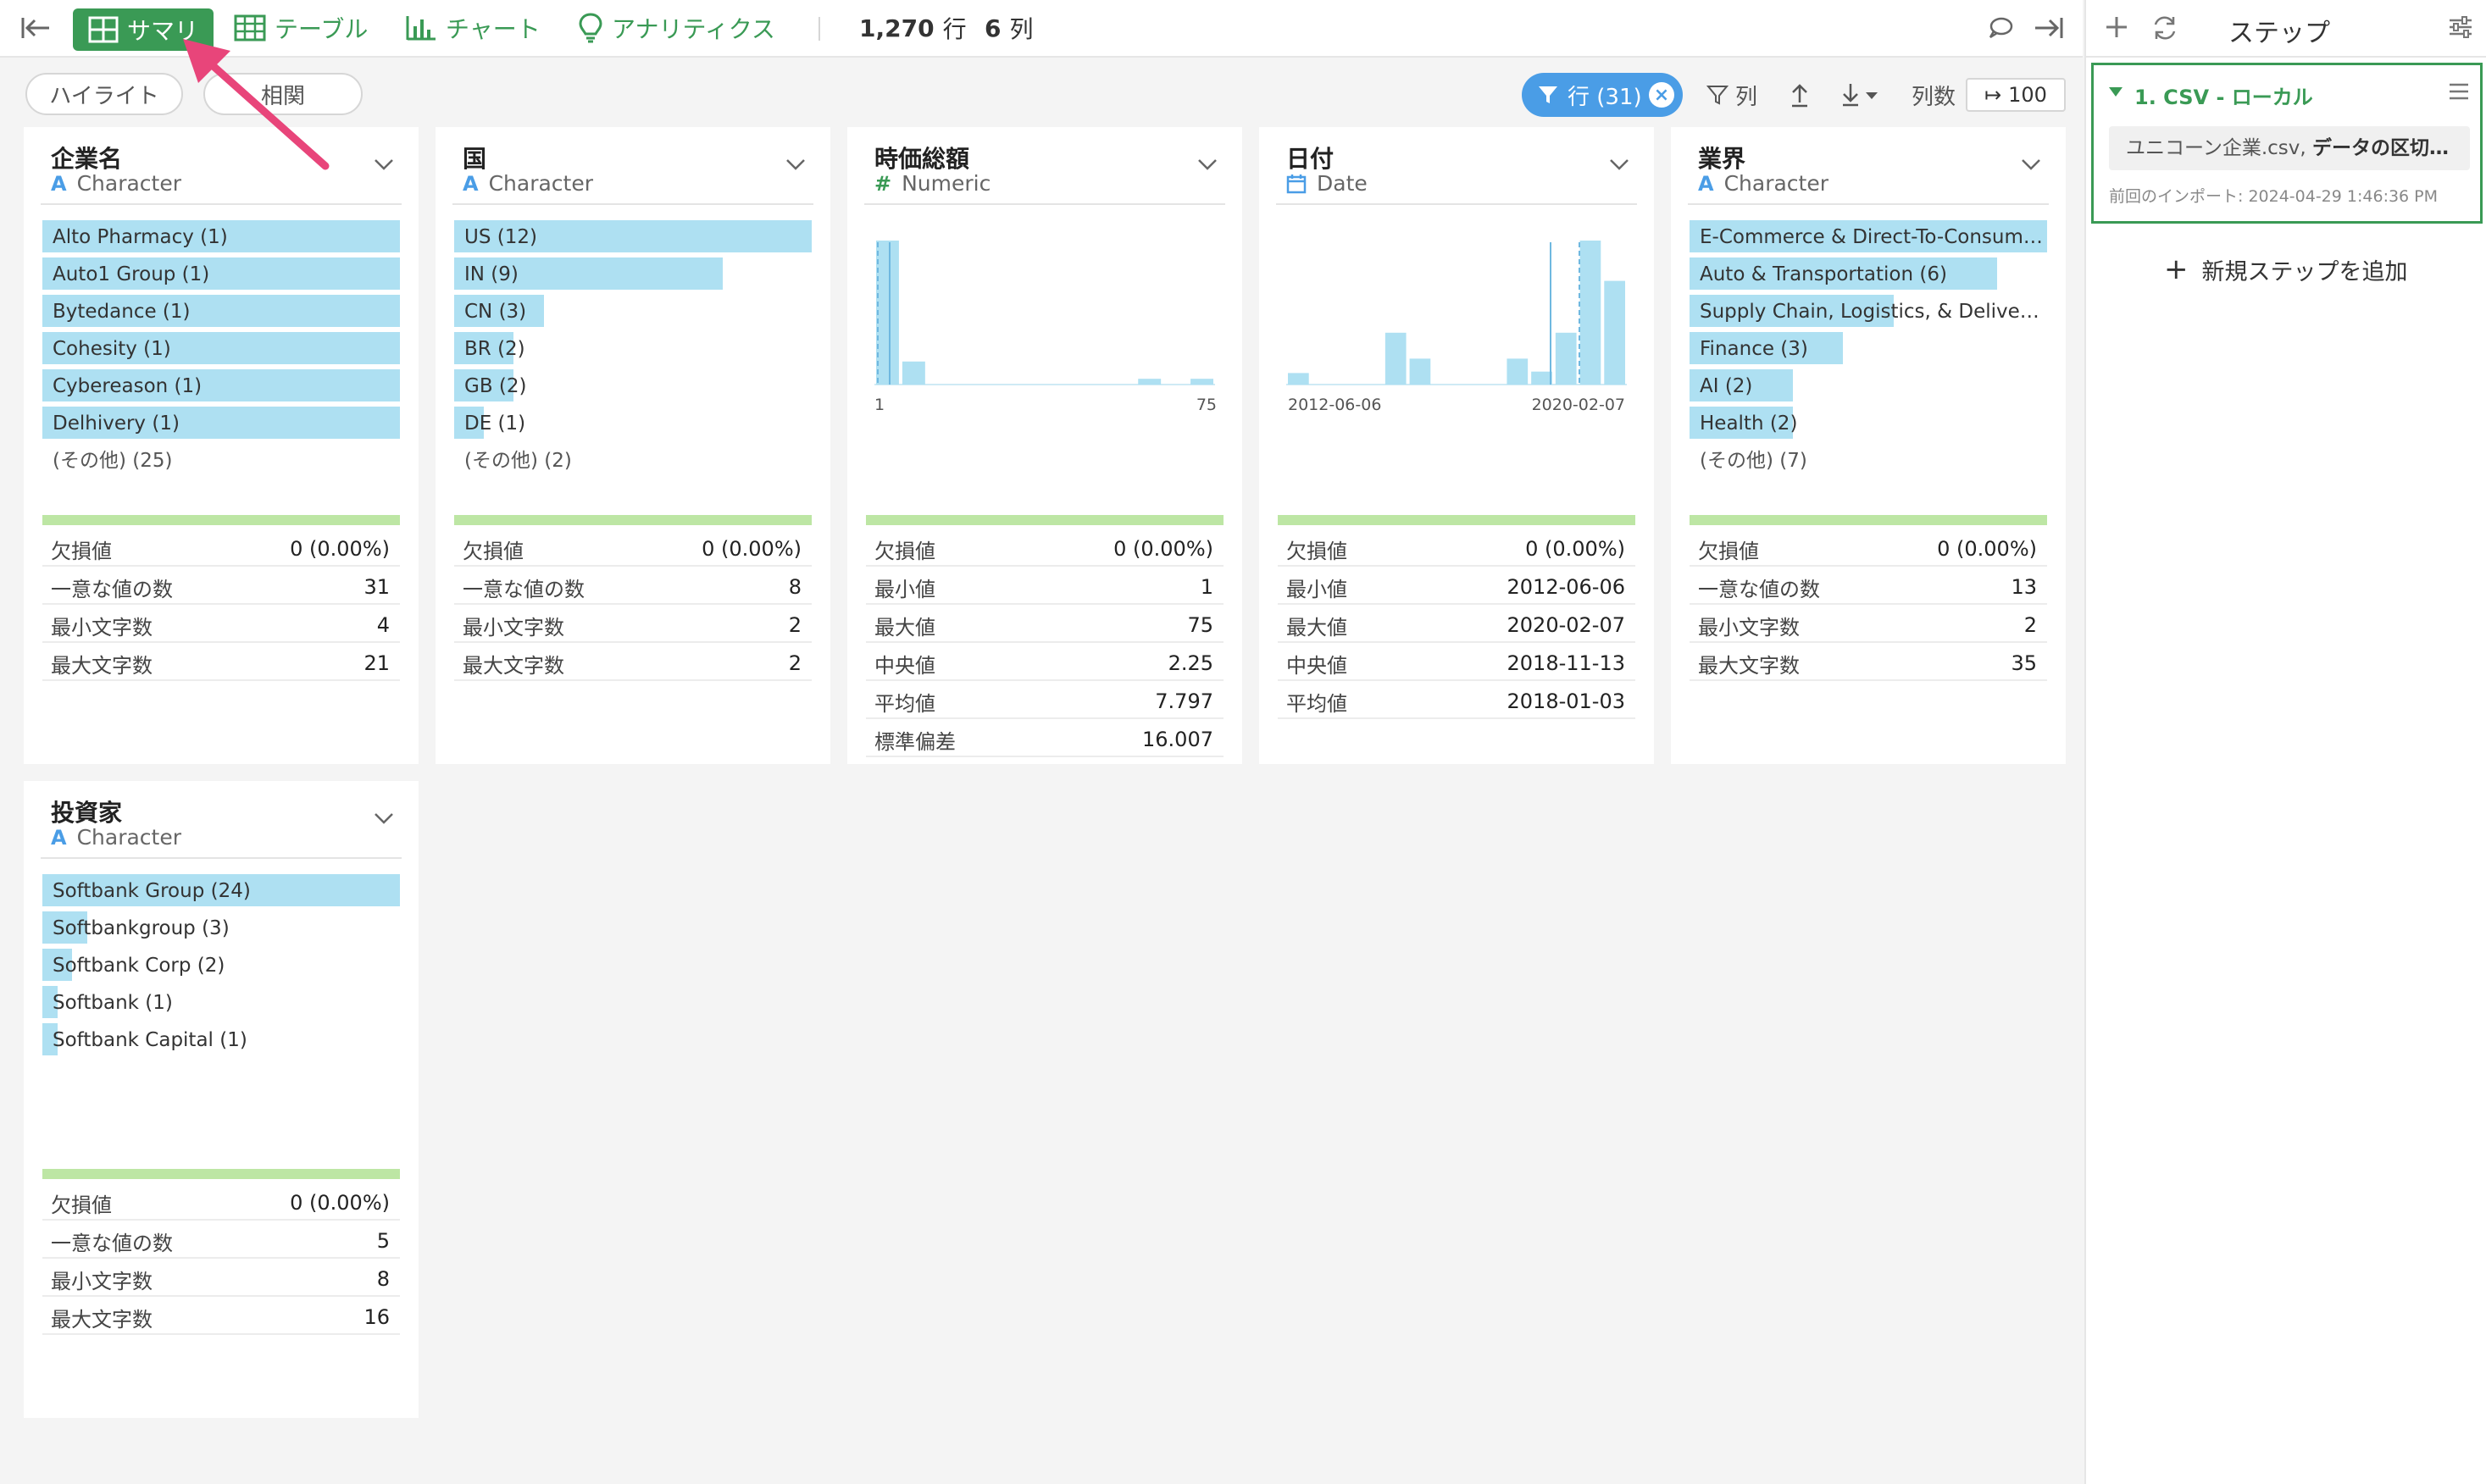 This screenshot has width=2486, height=1484. Describe the element at coordinates (221, 311) in the screenshot. I see `value-bar-row: Bytedance (1)` at that location.